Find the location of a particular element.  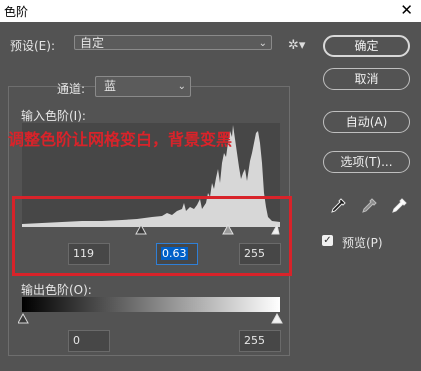

output-black-field: 0 is located at coordinates (89, 341).